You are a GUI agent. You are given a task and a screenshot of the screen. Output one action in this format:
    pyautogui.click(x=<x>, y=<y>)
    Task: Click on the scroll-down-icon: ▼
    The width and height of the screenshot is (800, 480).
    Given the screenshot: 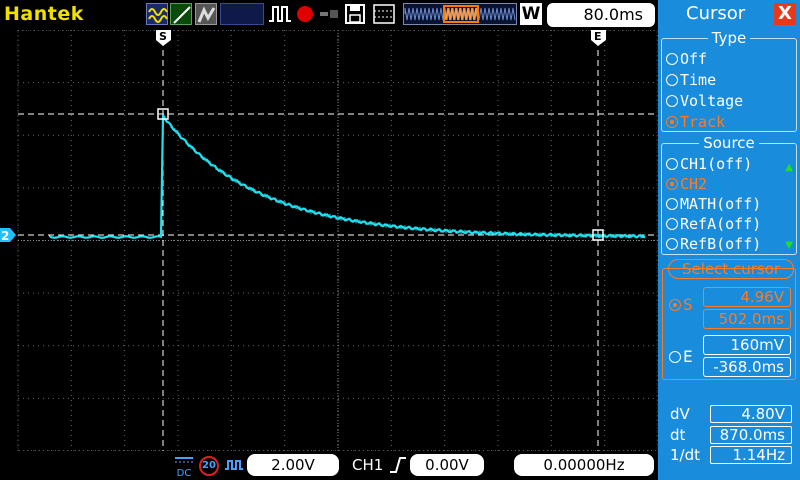 What is the action you would take?
    pyautogui.click(x=789, y=245)
    